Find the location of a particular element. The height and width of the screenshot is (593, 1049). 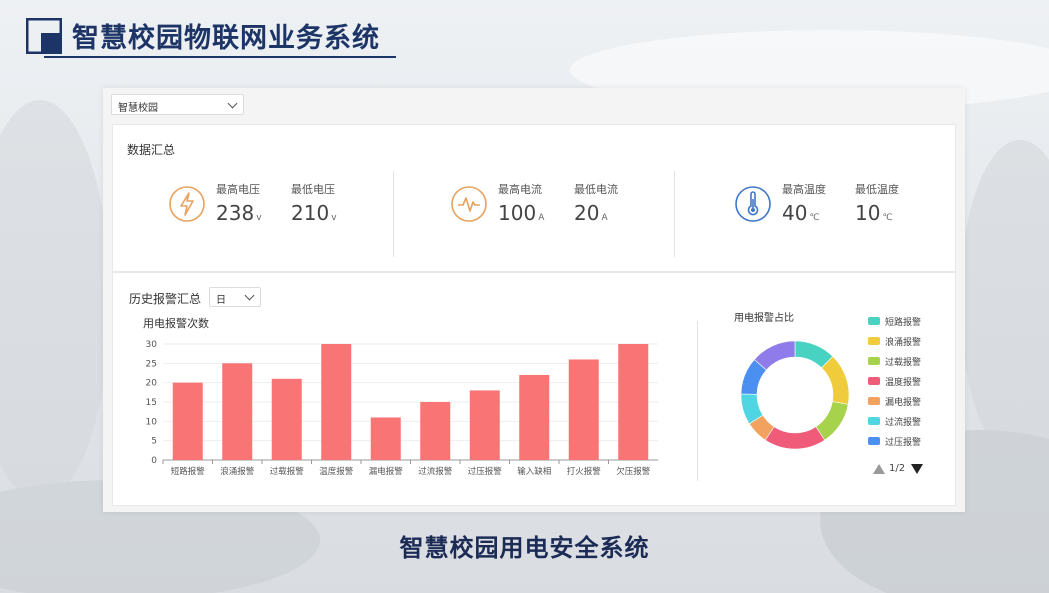

x-tick-label: 打火报警 is located at coordinates (584, 471).